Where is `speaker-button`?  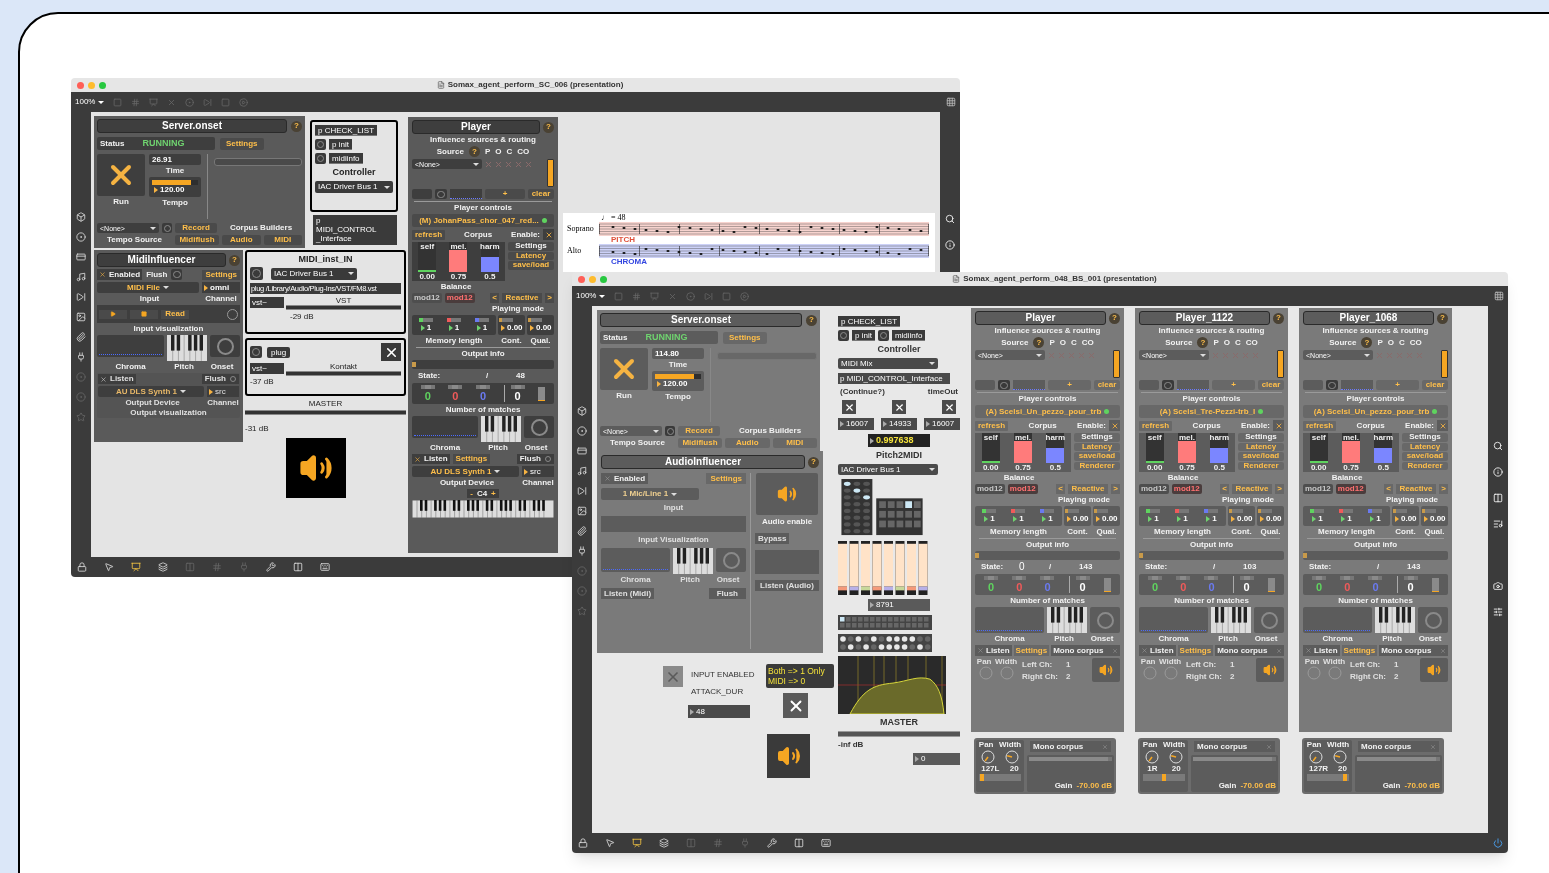 speaker-button is located at coordinates (316, 468).